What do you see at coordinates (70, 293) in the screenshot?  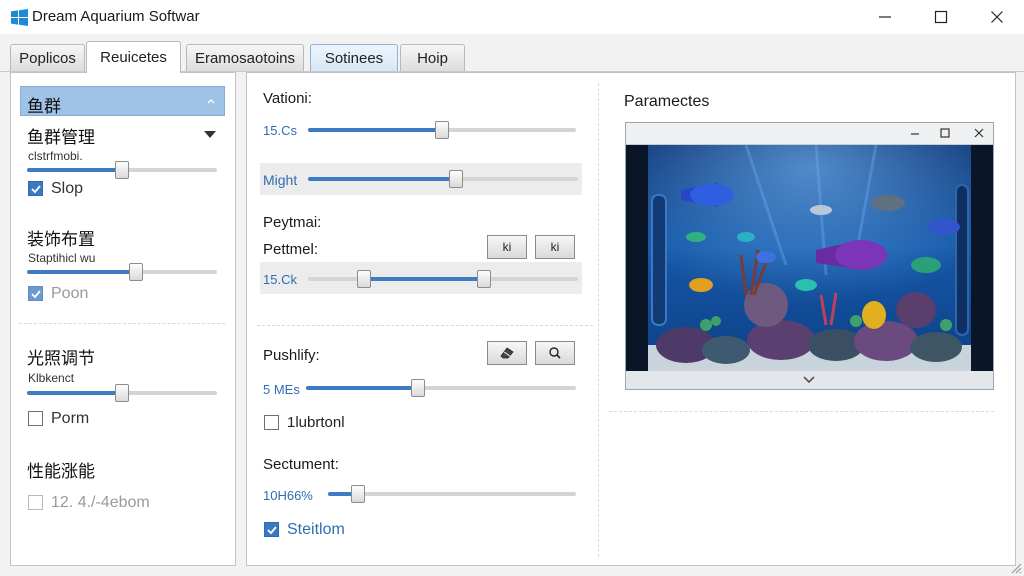 I see `checkbox-poon-label: Poon` at bounding box center [70, 293].